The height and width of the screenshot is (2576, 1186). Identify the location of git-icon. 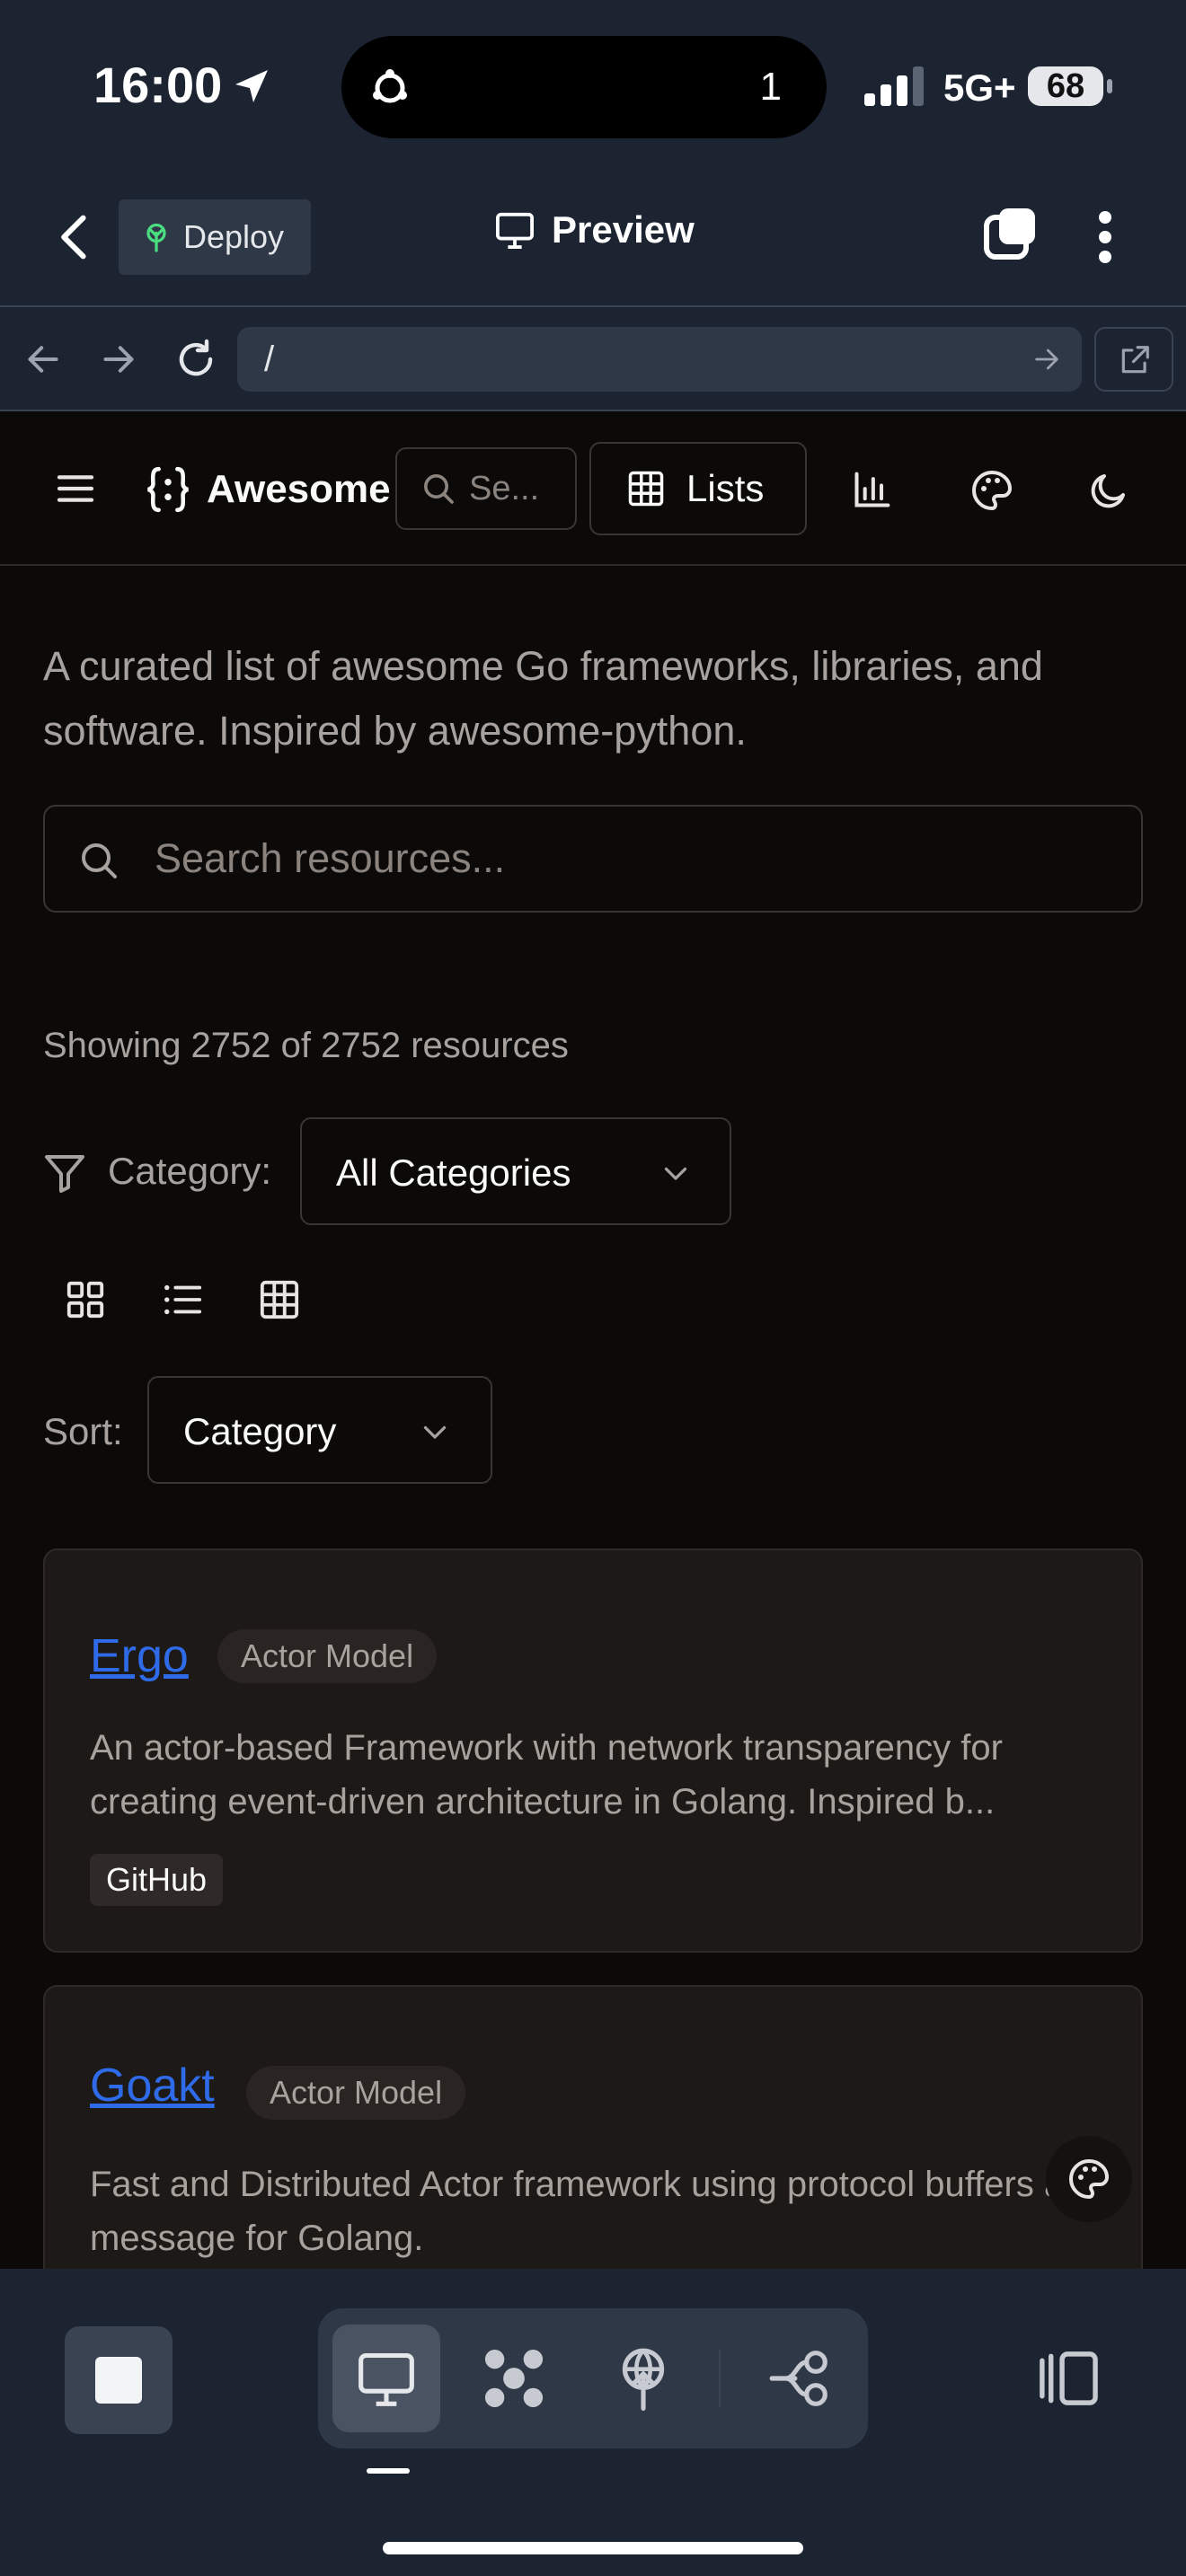
(799, 2378).